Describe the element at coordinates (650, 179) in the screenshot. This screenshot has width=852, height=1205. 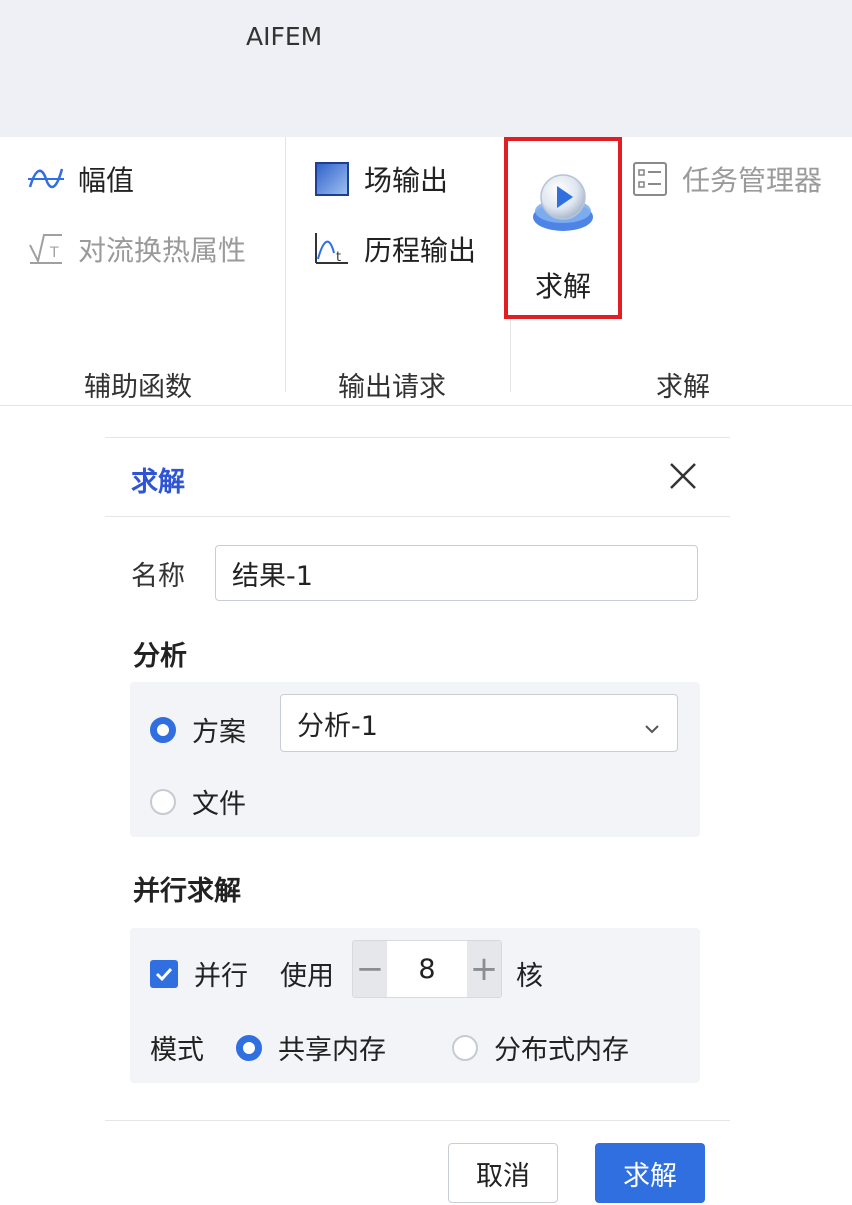
I see `task-list-icon` at that location.